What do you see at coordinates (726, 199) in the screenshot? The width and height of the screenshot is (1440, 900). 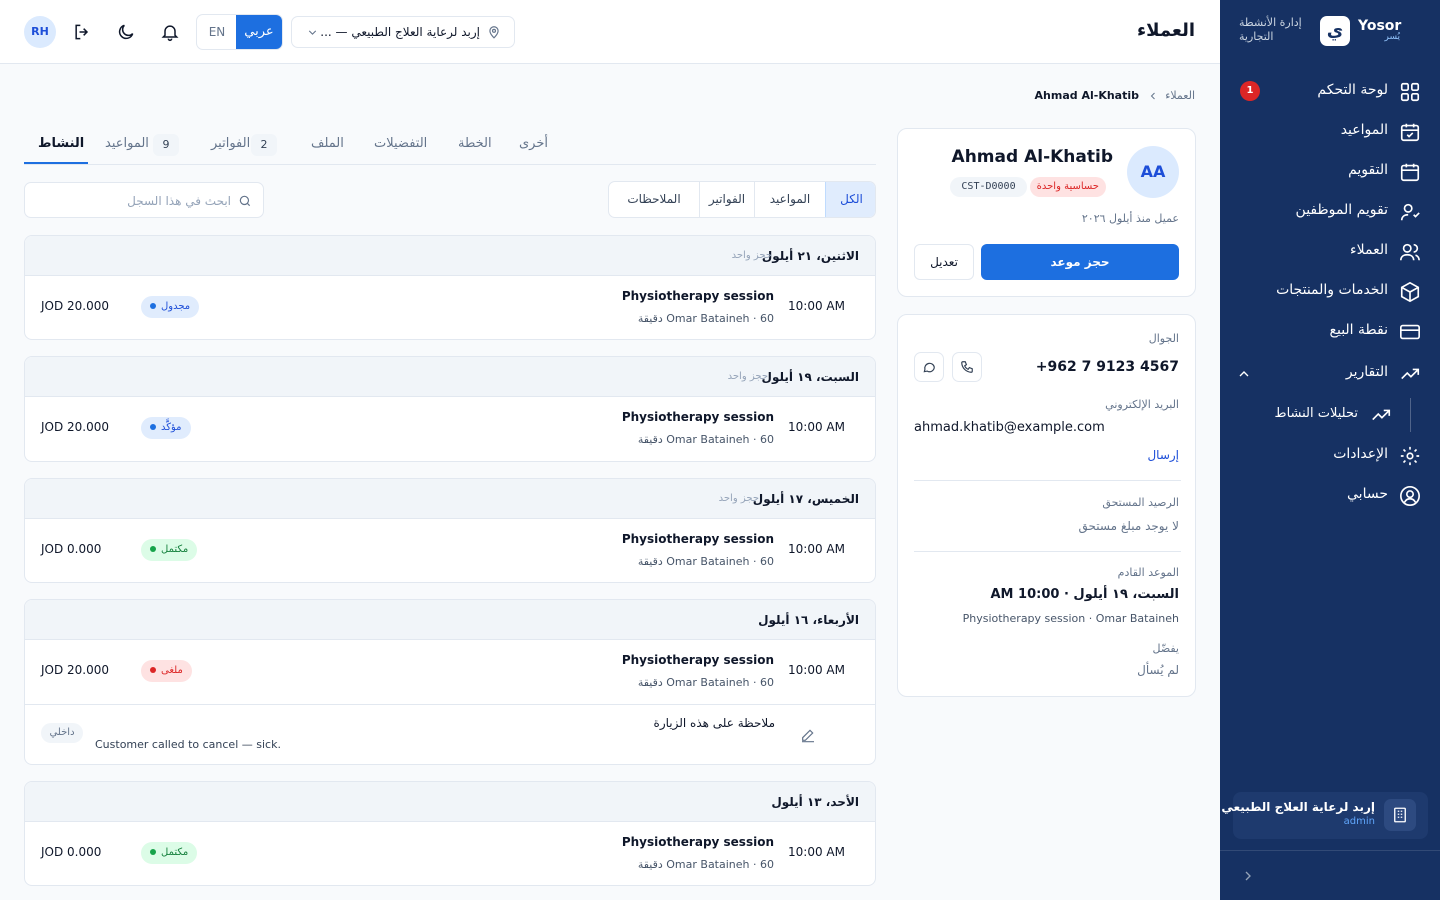 I see `filter-invoices: الفواتير` at bounding box center [726, 199].